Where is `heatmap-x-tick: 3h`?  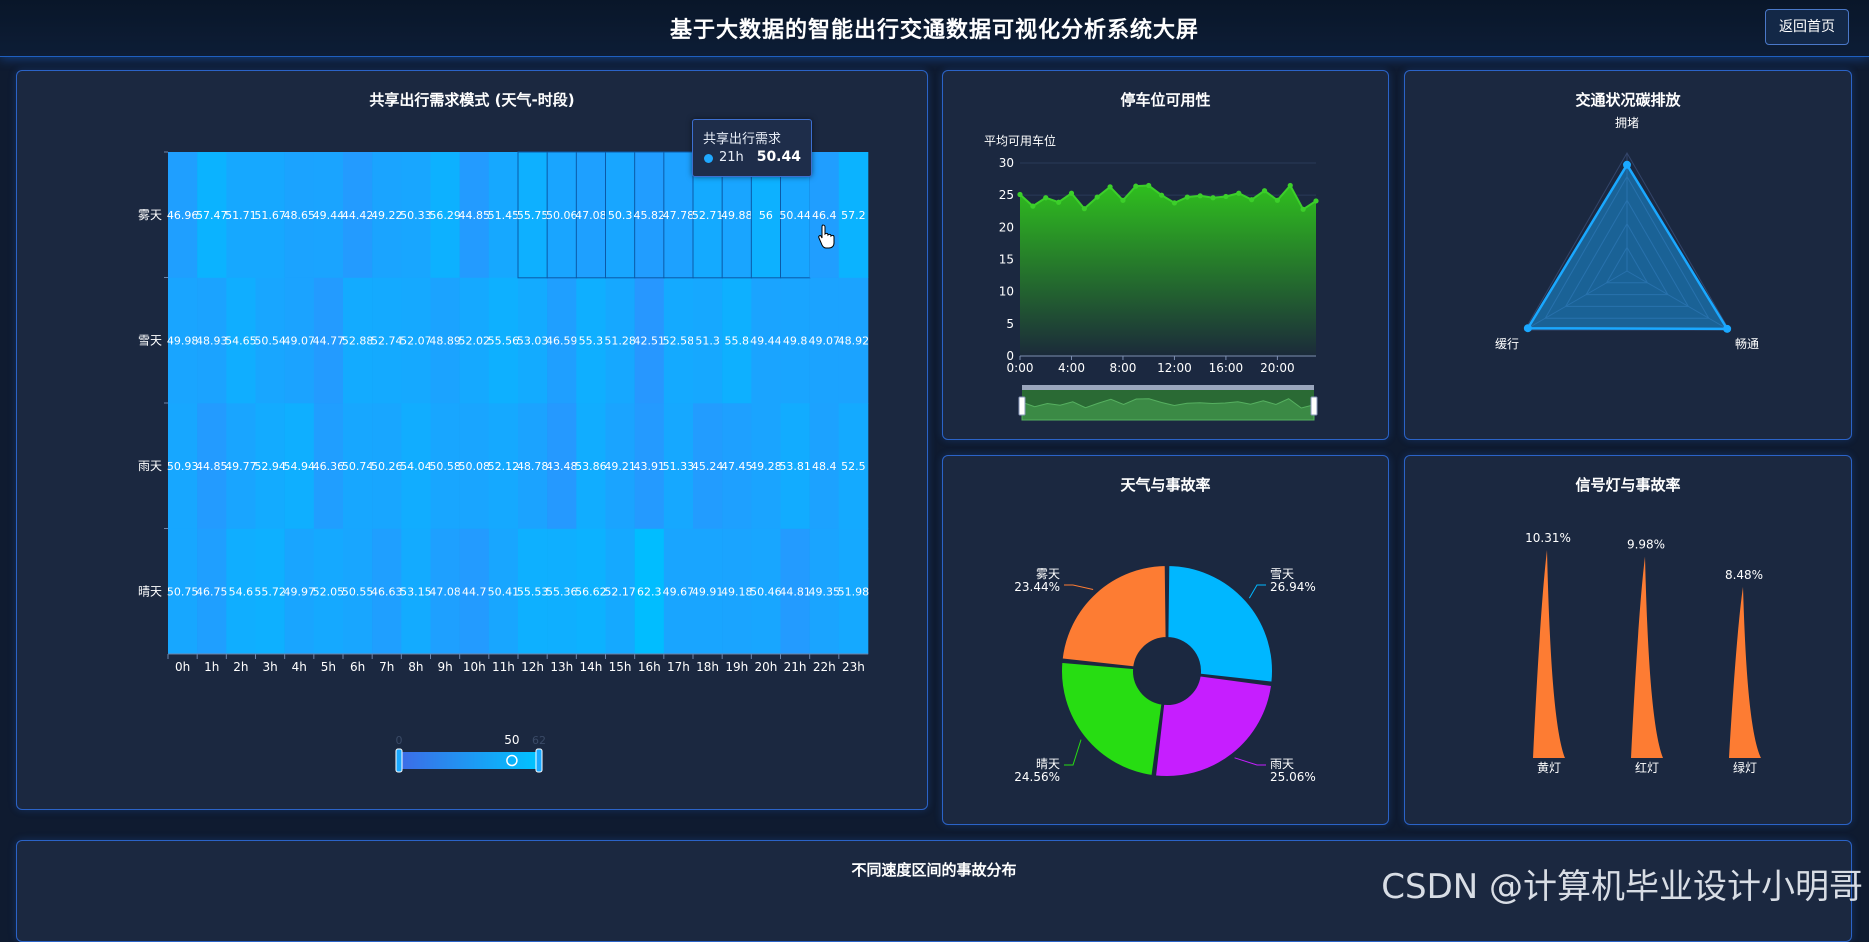
heatmap-x-tick: 3h is located at coordinates (269, 667).